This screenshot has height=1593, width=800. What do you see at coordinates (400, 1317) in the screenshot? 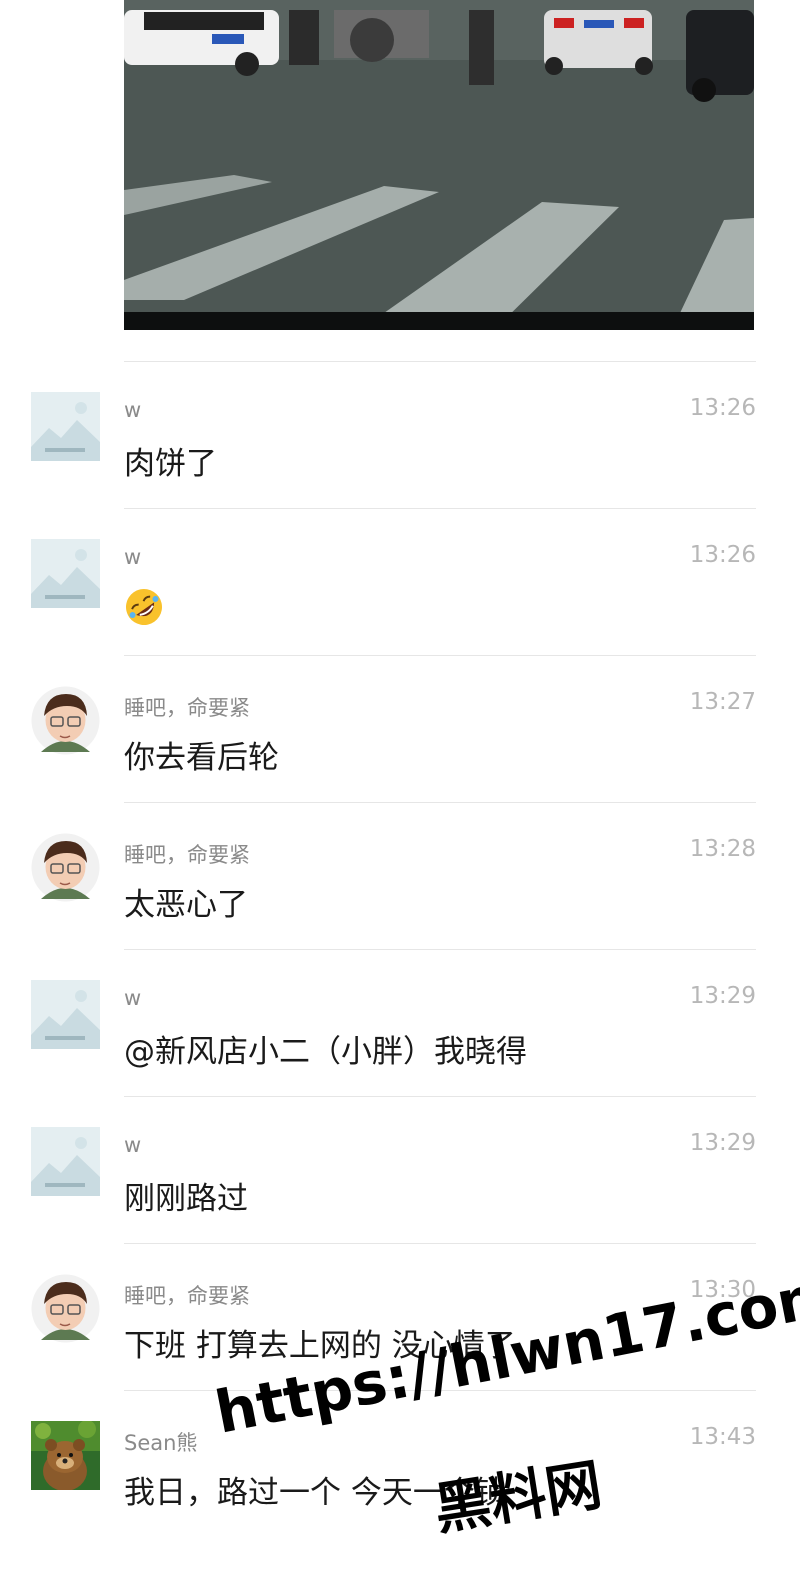
I see `message-item: 睡吧，命要紧 13:30 下班 打算去上网的 没心情了` at bounding box center [400, 1317].